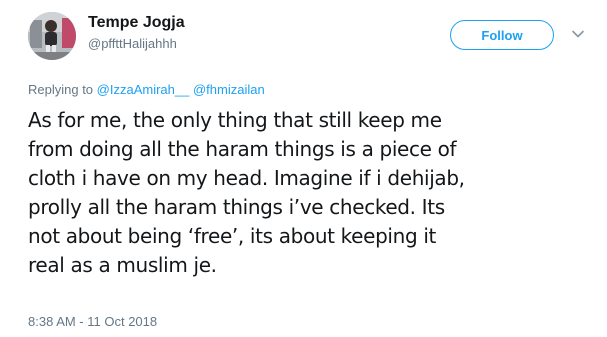  What do you see at coordinates (122, 265) in the screenshot?
I see `tweet-text-line: real as a muslim je.` at bounding box center [122, 265].